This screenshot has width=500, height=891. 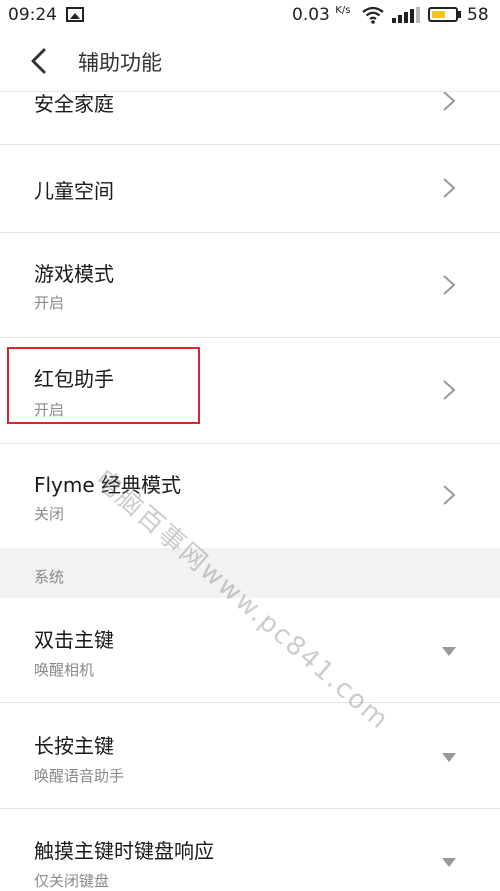 I want to click on list-item-title: 儿童空间, so click(x=74, y=191).